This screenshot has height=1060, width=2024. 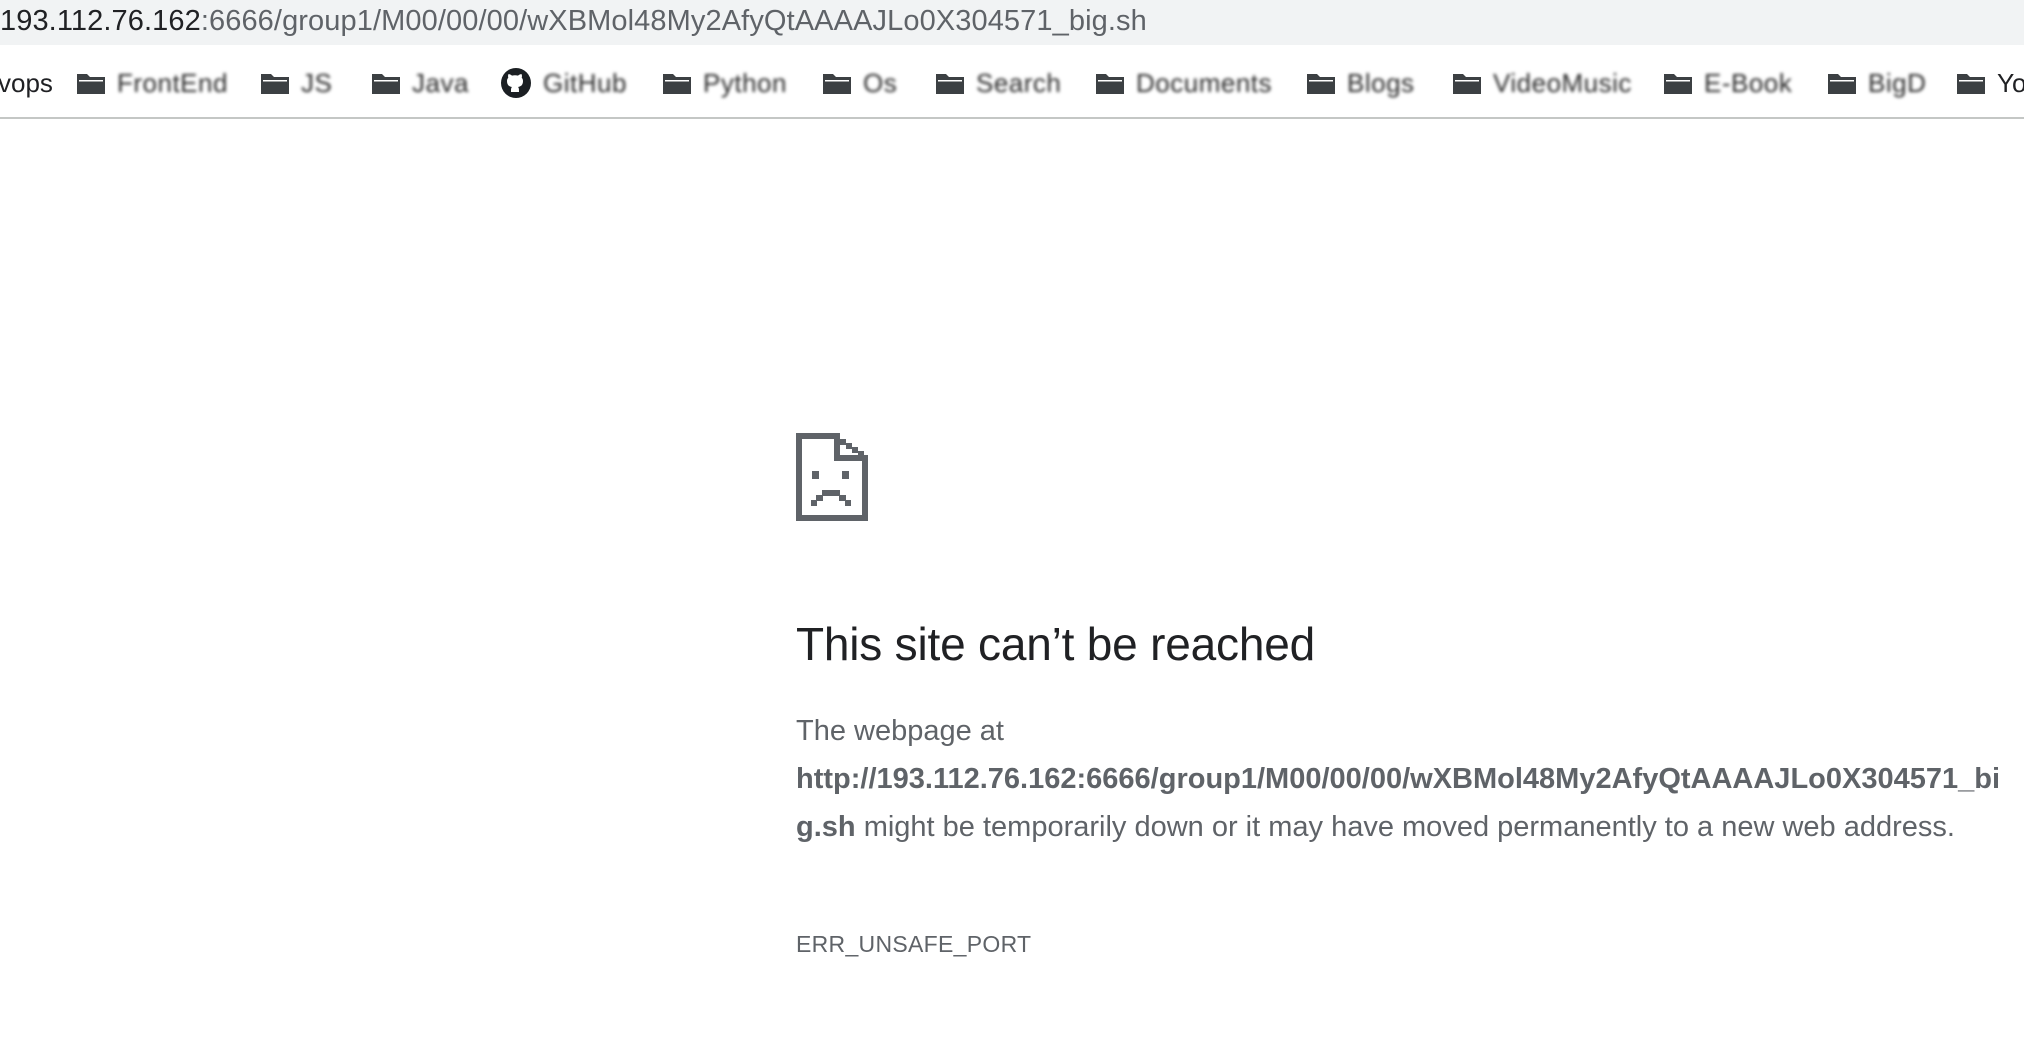 I want to click on bookmark-label: BigD, so click(x=1897, y=83).